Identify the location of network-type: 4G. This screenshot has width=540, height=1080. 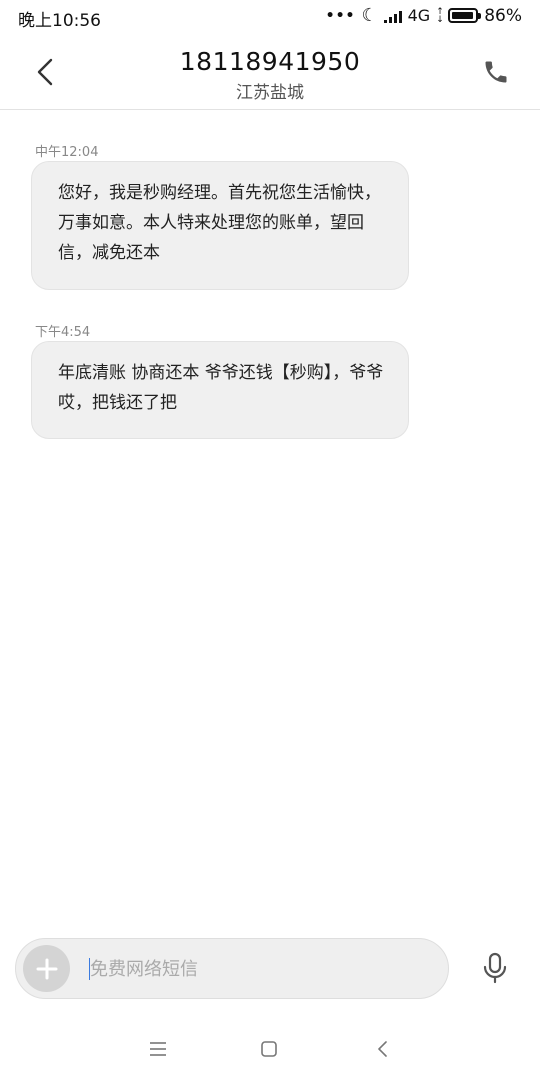
(419, 15).